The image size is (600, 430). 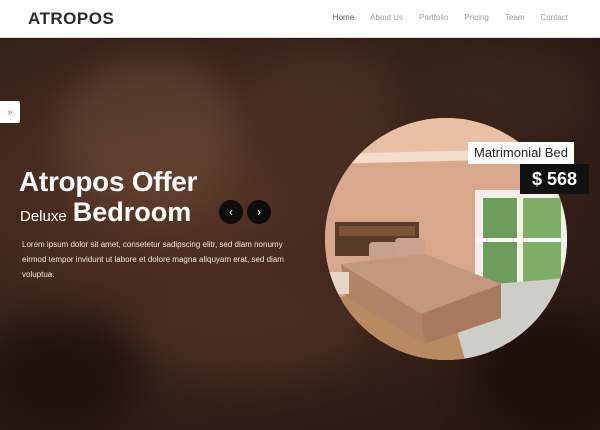 I want to click on nav-home: Home, so click(x=343, y=17).